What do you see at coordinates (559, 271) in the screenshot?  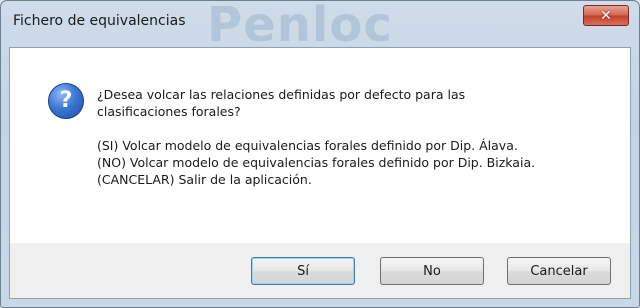 I see `cancel-button: Cancelar` at bounding box center [559, 271].